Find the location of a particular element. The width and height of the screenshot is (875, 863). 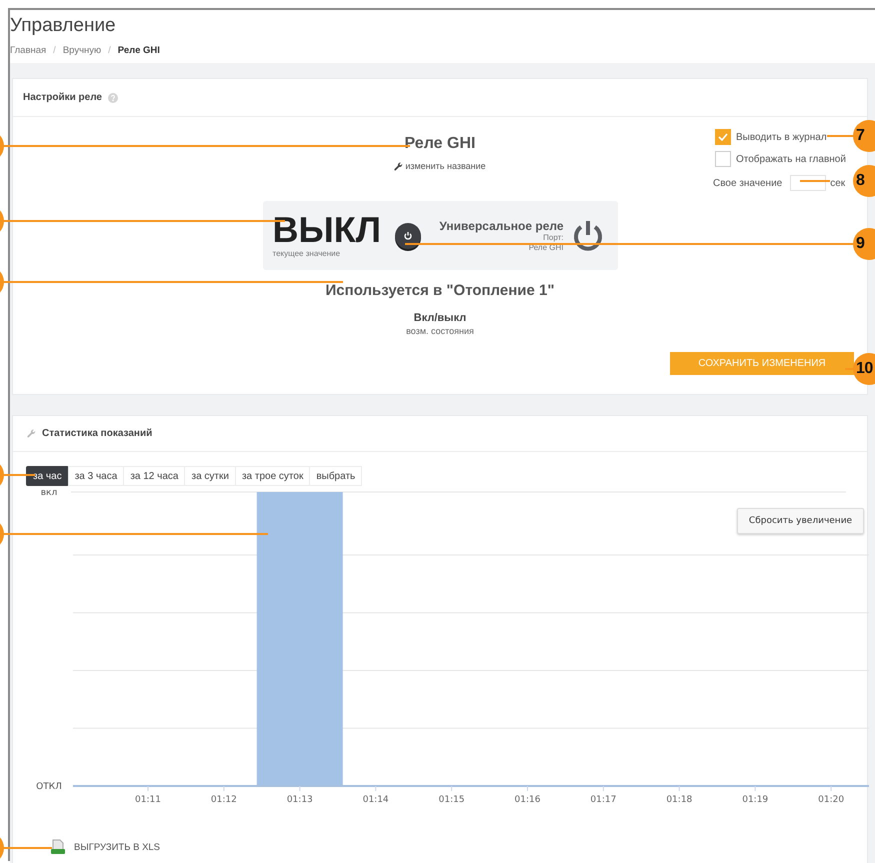

y-axis-label: вкл is located at coordinates (49, 493).